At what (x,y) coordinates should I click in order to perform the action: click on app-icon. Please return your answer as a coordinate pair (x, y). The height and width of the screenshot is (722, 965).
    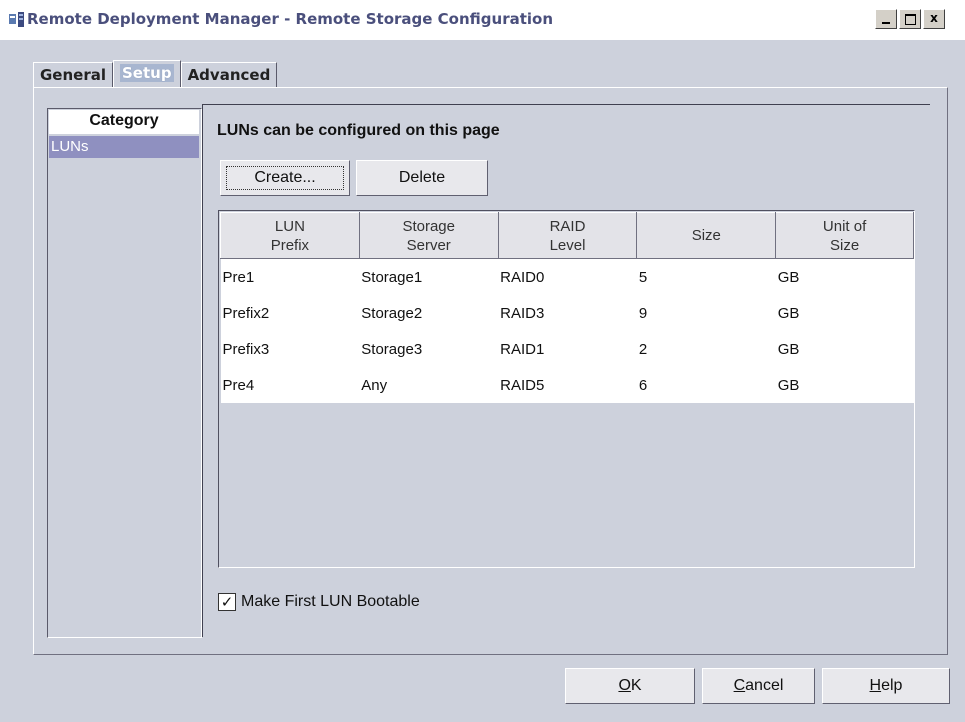
    Looking at the image, I should click on (16, 19).